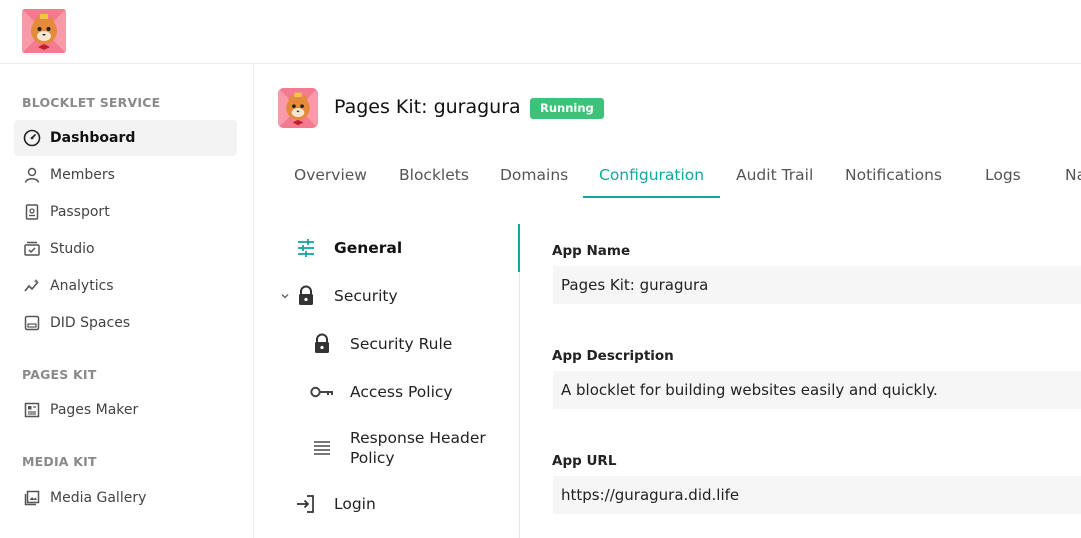 The height and width of the screenshot is (538, 1081). I want to click on list-lines-icon, so click(322, 448).